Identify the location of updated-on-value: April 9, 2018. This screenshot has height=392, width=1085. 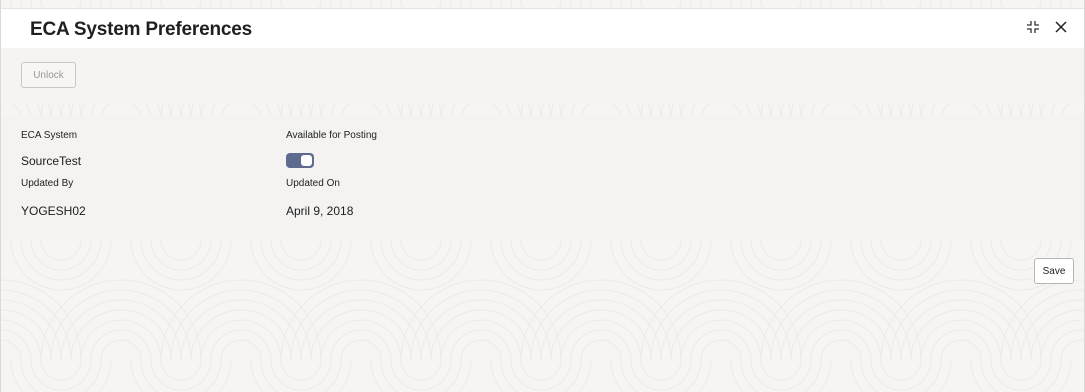
(320, 211).